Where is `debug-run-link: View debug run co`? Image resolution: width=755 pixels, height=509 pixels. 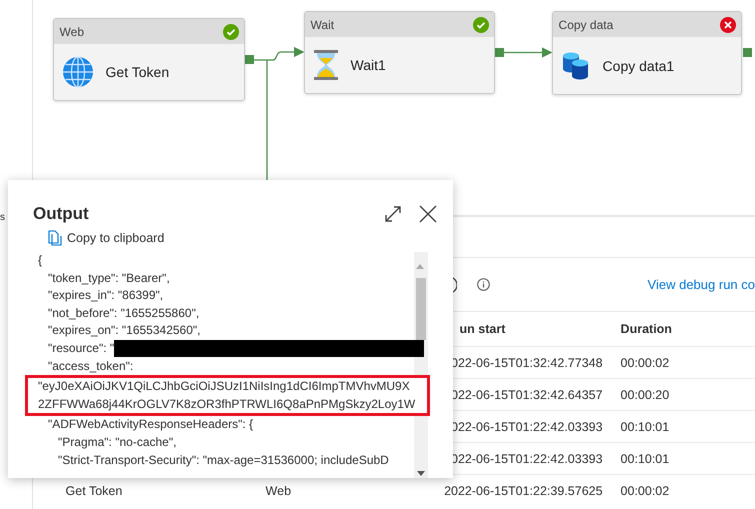 debug-run-link: View debug run co is located at coordinates (701, 284).